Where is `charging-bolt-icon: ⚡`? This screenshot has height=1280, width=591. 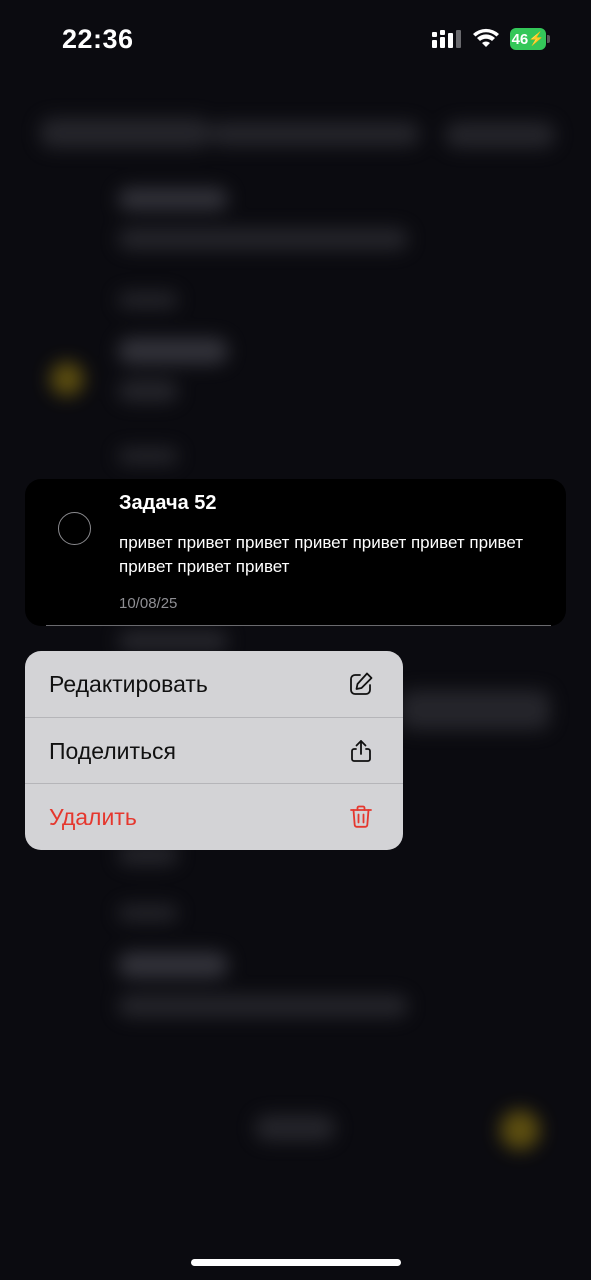 charging-bolt-icon: ⚡ is located at coordinates (536, 38).